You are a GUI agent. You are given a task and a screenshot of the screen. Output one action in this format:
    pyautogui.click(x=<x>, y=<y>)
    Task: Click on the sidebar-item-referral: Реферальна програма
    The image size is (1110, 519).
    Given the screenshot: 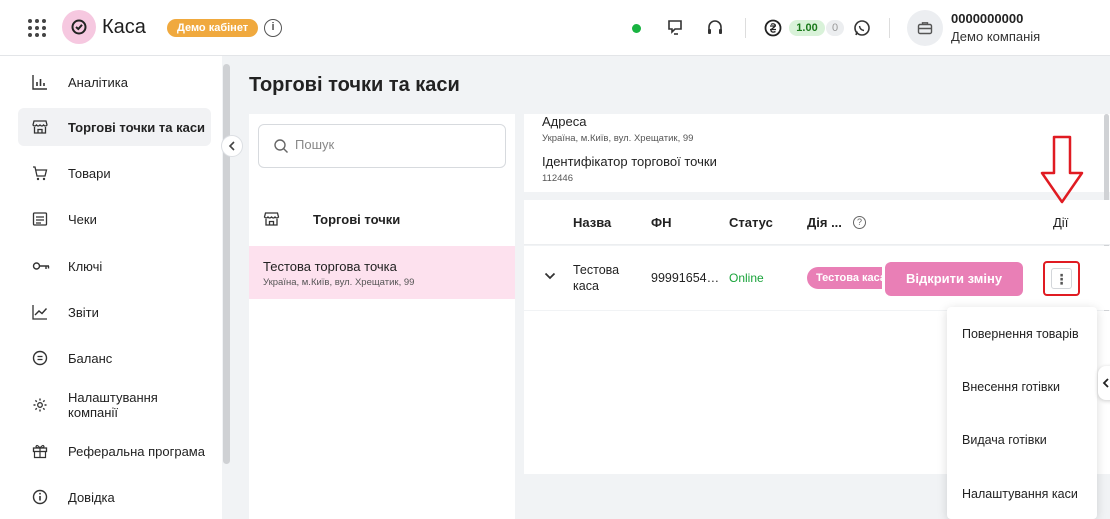 What is the action you would take?
    pyautogui.click(x=114, y=451)
    